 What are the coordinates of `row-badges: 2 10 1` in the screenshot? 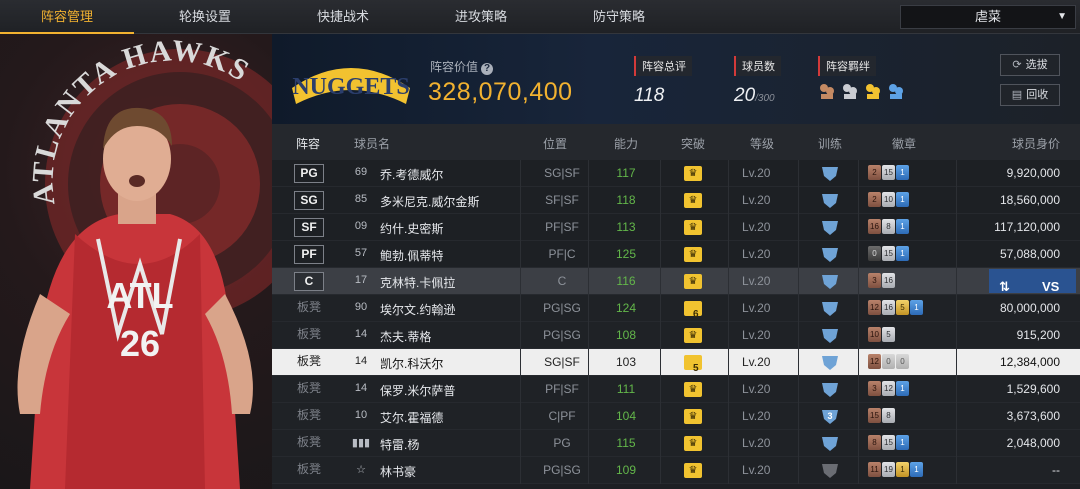 It's located at (888, 199).